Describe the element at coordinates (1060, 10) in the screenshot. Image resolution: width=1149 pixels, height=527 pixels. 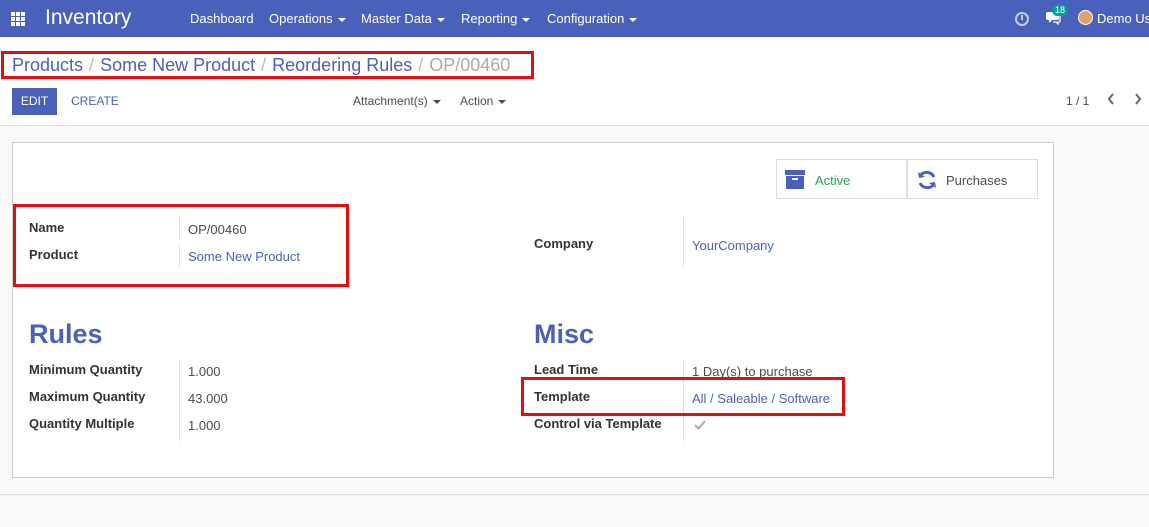
I see `chat-count-badge: 18` at that location.